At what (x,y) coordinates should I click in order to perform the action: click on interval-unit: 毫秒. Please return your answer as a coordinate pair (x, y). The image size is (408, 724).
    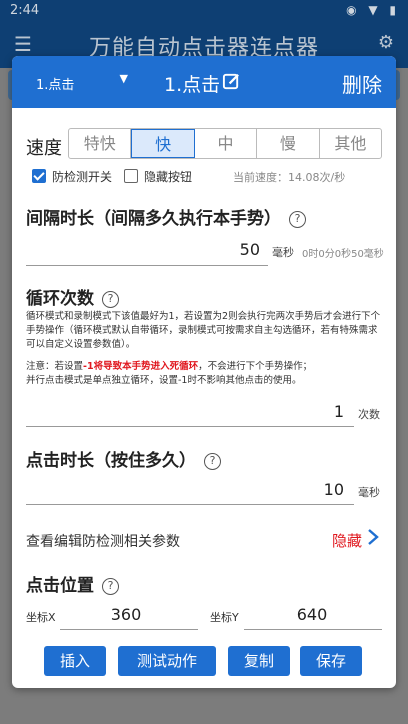
    Looking at the image, I should click on (283, 252).